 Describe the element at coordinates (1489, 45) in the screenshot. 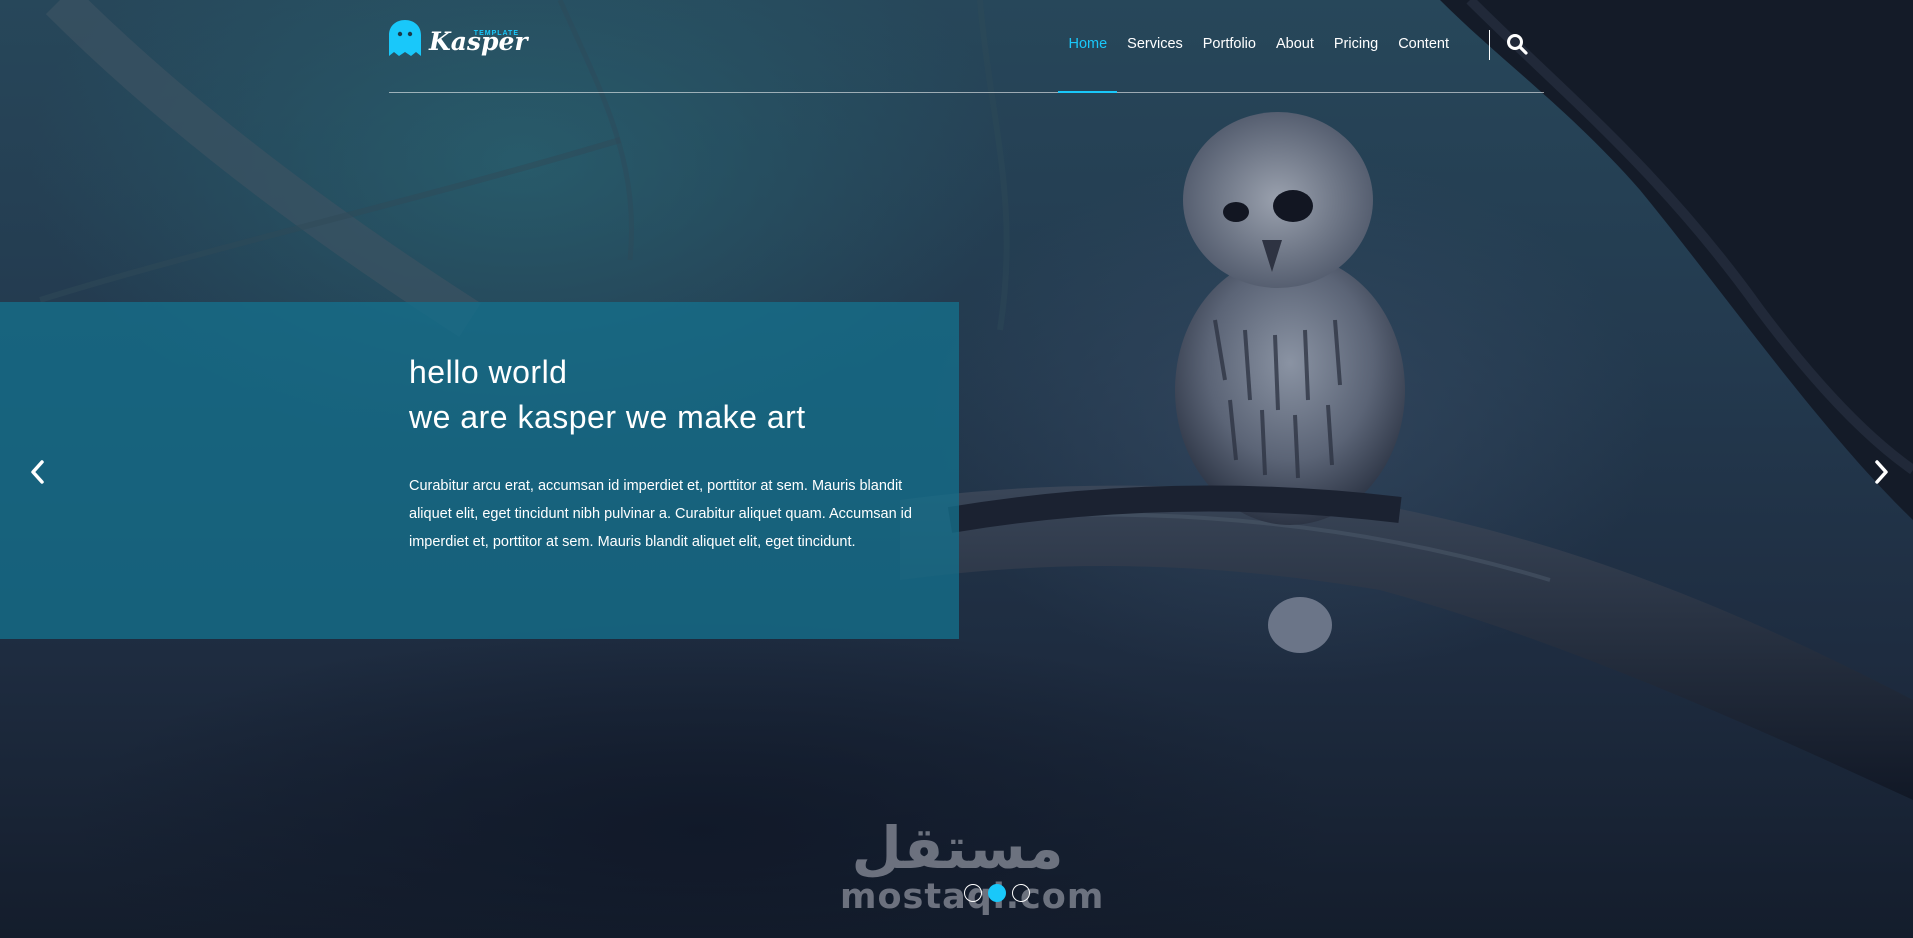

I see `nav-divider` at that location.